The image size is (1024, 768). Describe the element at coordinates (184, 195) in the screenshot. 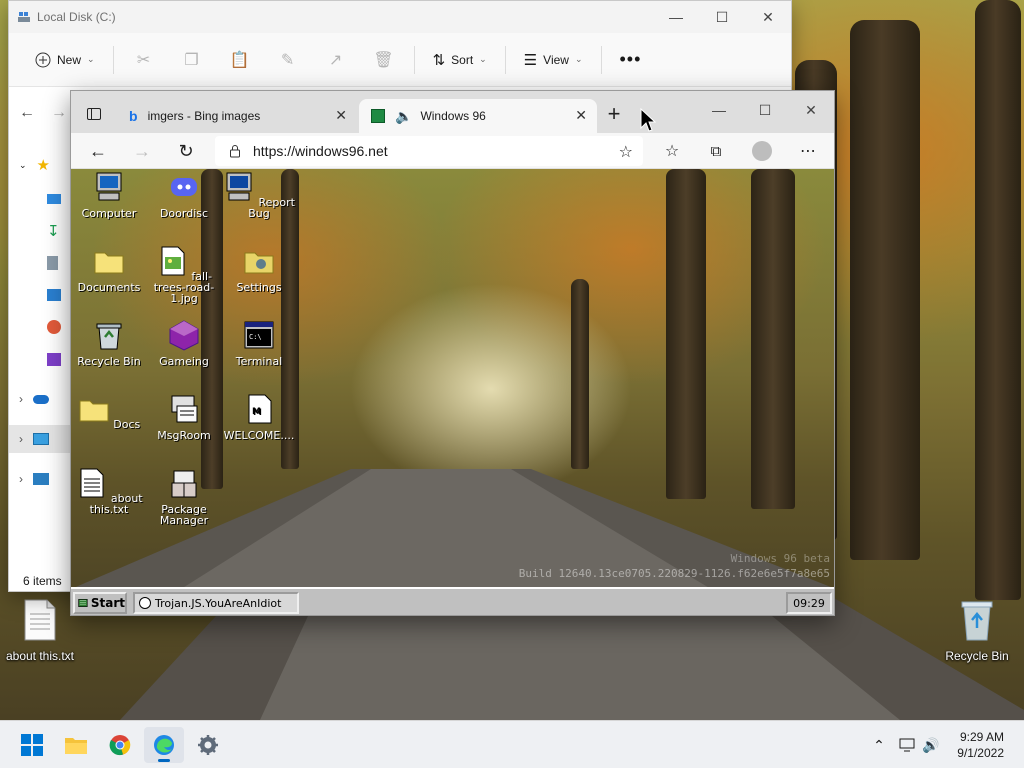

I see `w96-icon-doordisc: Doordisc` at that location.